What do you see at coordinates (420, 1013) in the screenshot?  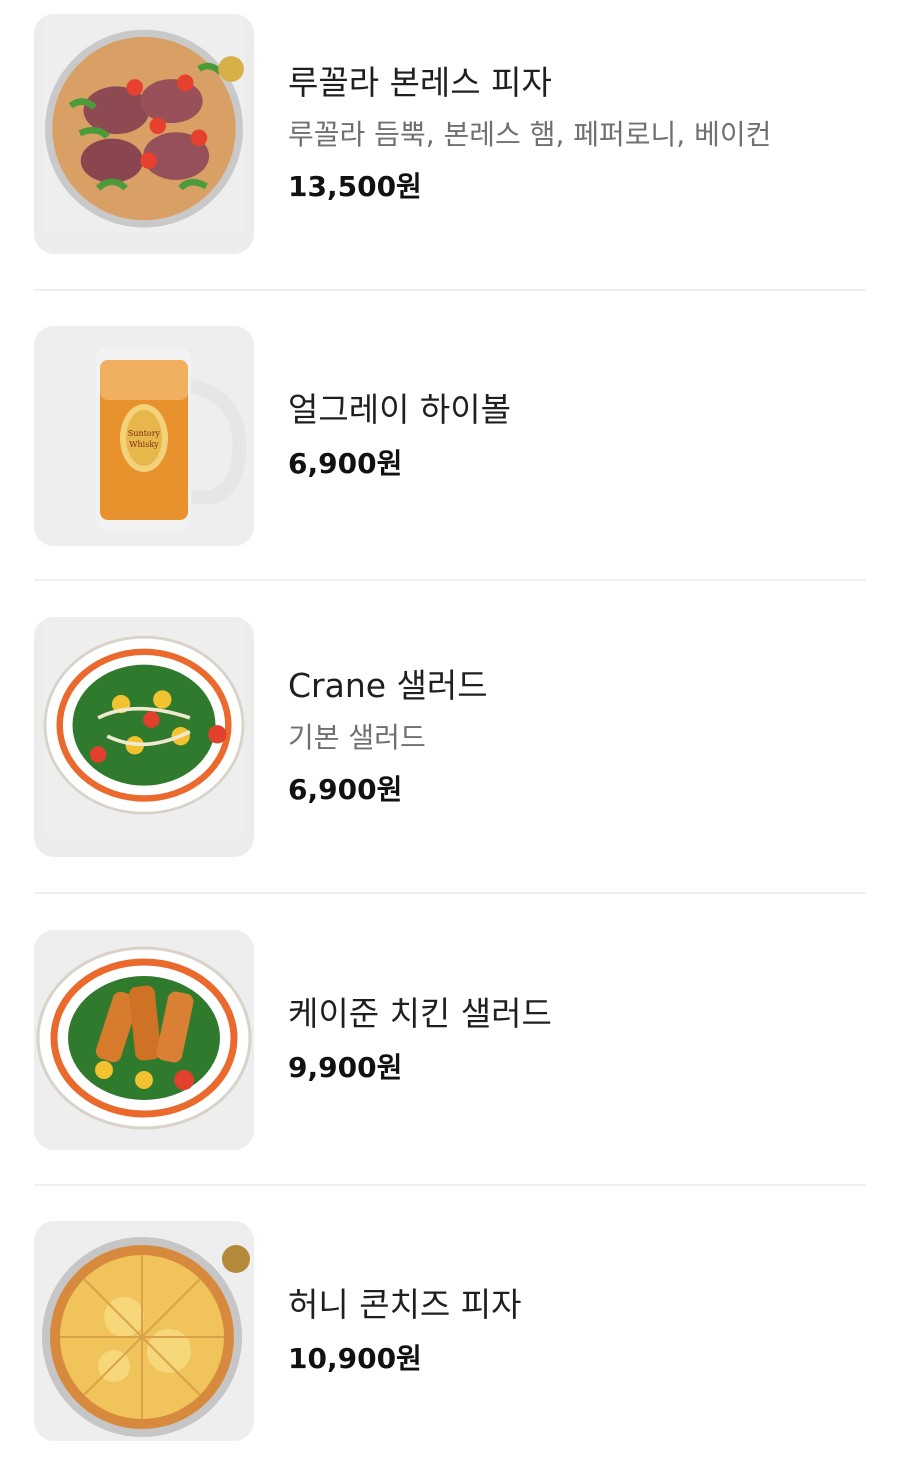 I see `menu-item-name: 케이준 치킨 샐러드` at bounding box center [420, 1013].